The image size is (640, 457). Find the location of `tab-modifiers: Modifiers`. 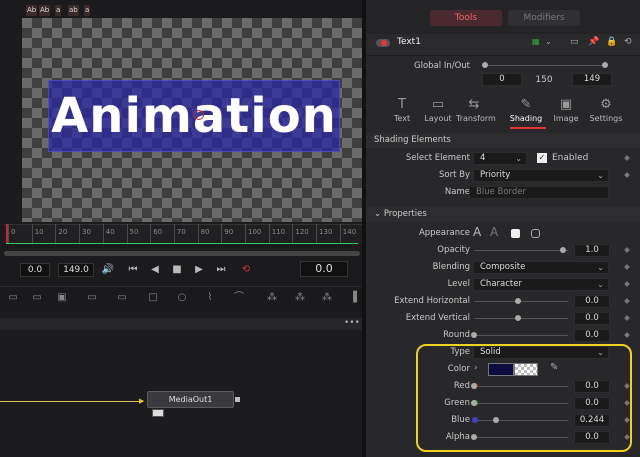

tab-modifiers: Modifiers is located at coordinates (544, 18).